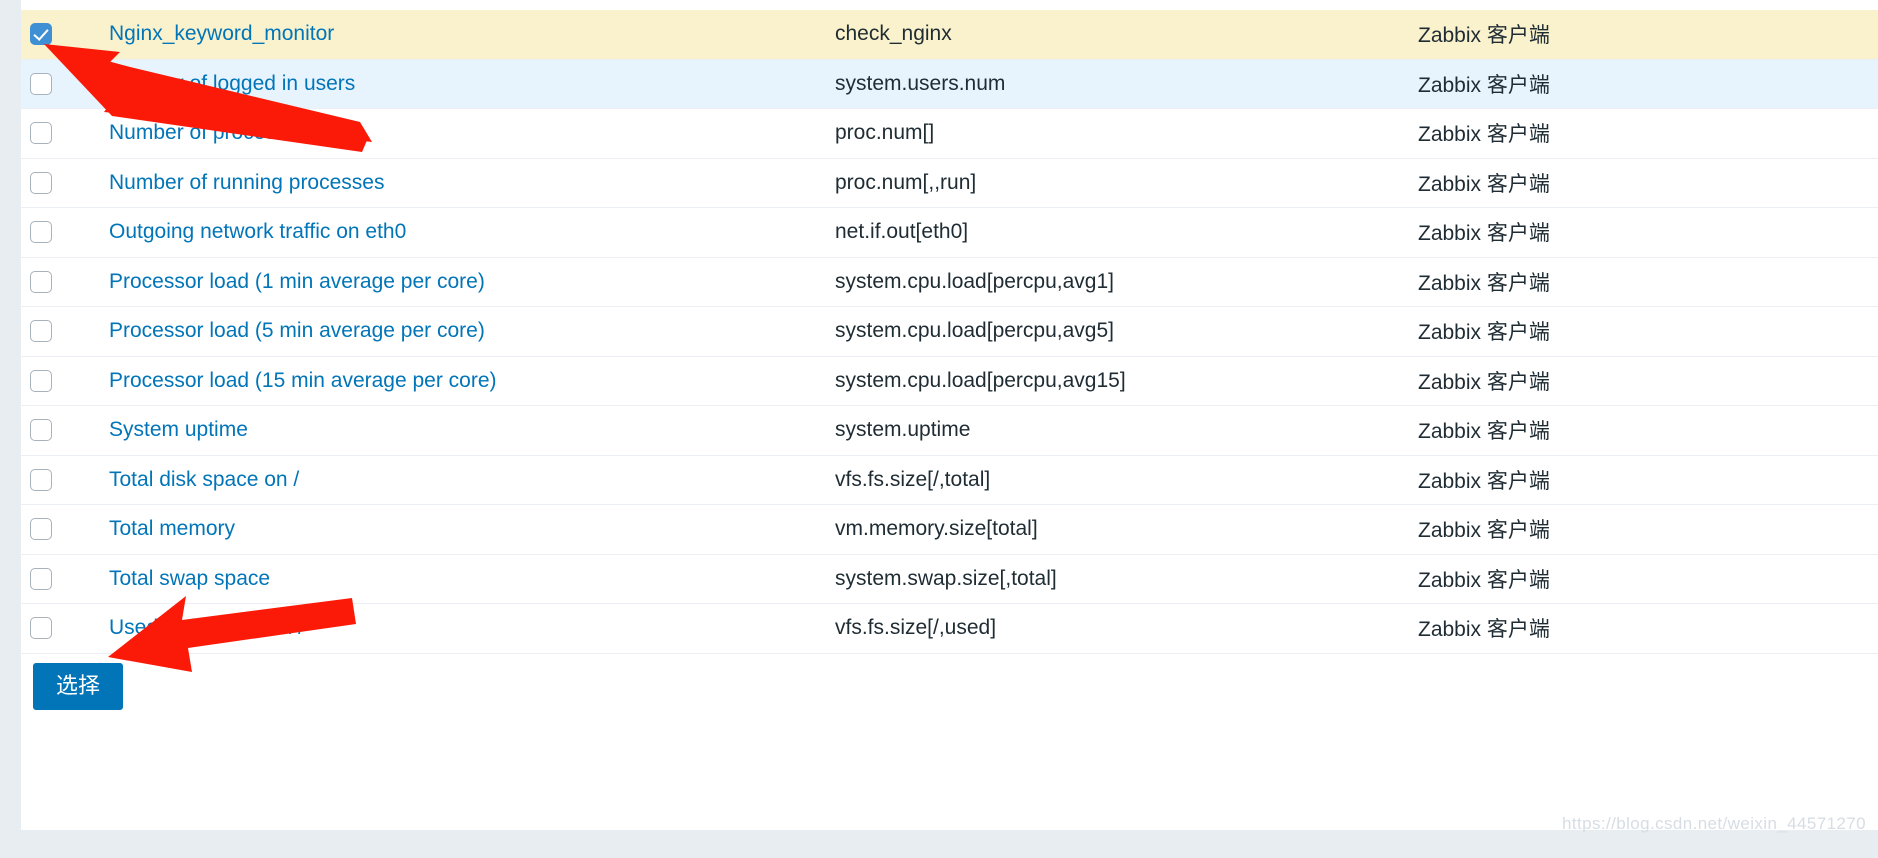 The width and height of the screenshot is (1878, 858). I want to click on item-name-link: Used disk space on /, so click(206, 627).